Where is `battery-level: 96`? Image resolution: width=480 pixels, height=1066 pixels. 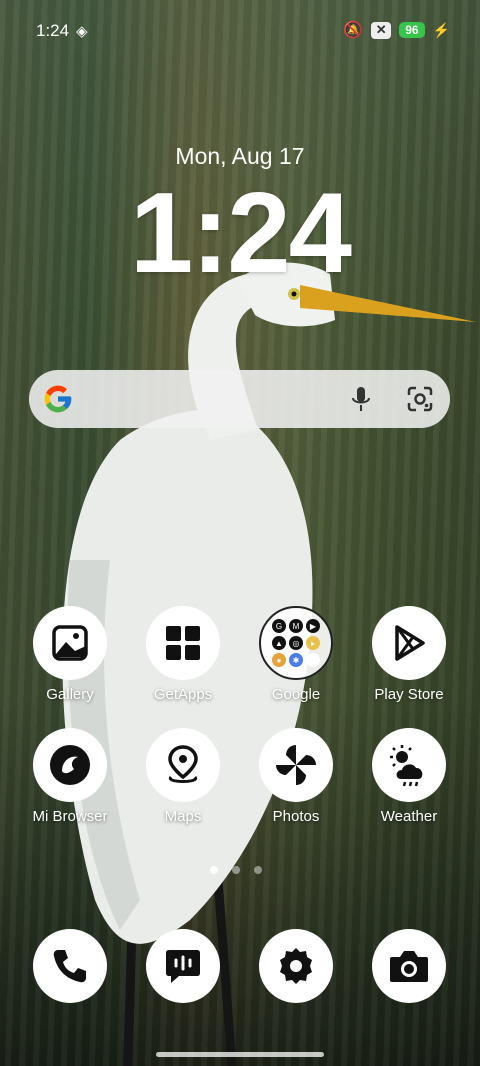 battery-level: 96 is located at coordinates (412, 30).